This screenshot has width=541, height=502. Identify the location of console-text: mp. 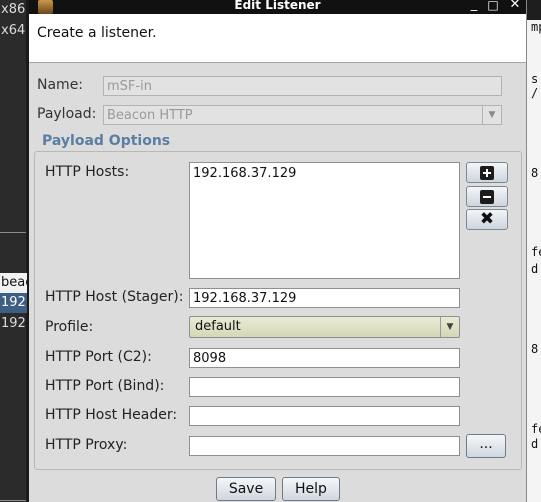
(536, 27).